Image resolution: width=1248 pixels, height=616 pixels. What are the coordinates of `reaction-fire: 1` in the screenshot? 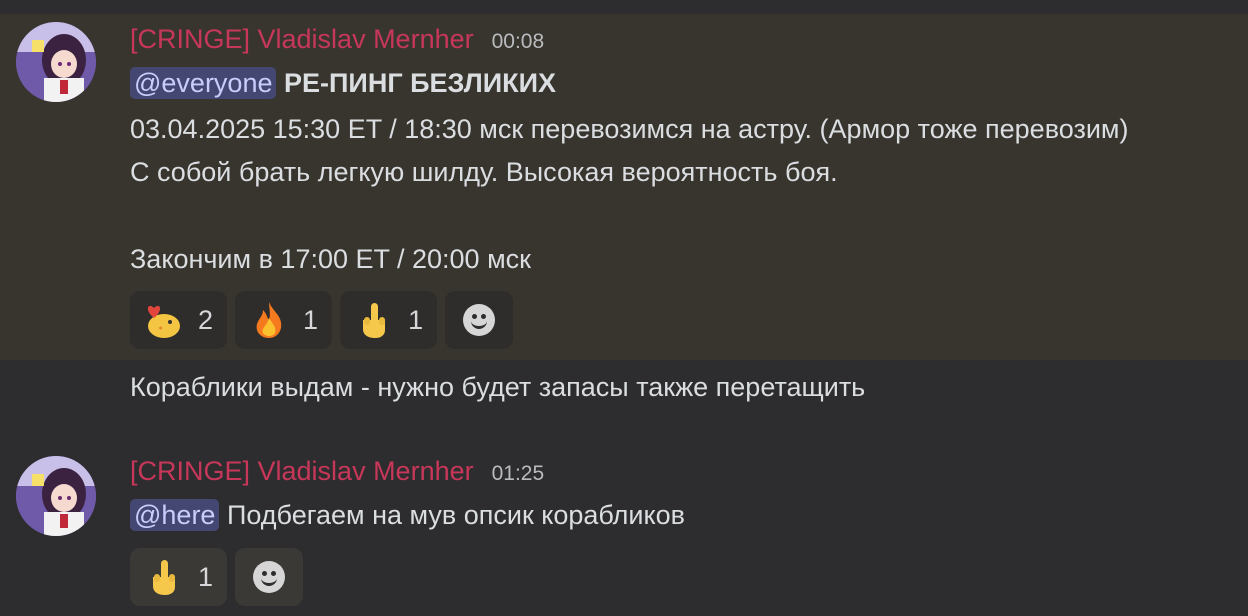 It's located at (284, 320).